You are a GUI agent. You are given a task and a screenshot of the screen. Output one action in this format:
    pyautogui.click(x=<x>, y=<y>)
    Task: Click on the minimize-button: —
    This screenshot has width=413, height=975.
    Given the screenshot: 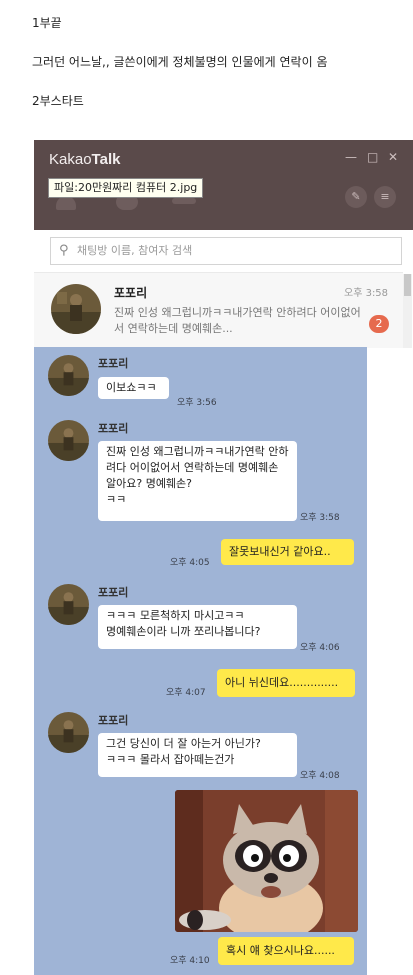 What is the action you would take?
    pyautogui.click(x=351, y=157)
    